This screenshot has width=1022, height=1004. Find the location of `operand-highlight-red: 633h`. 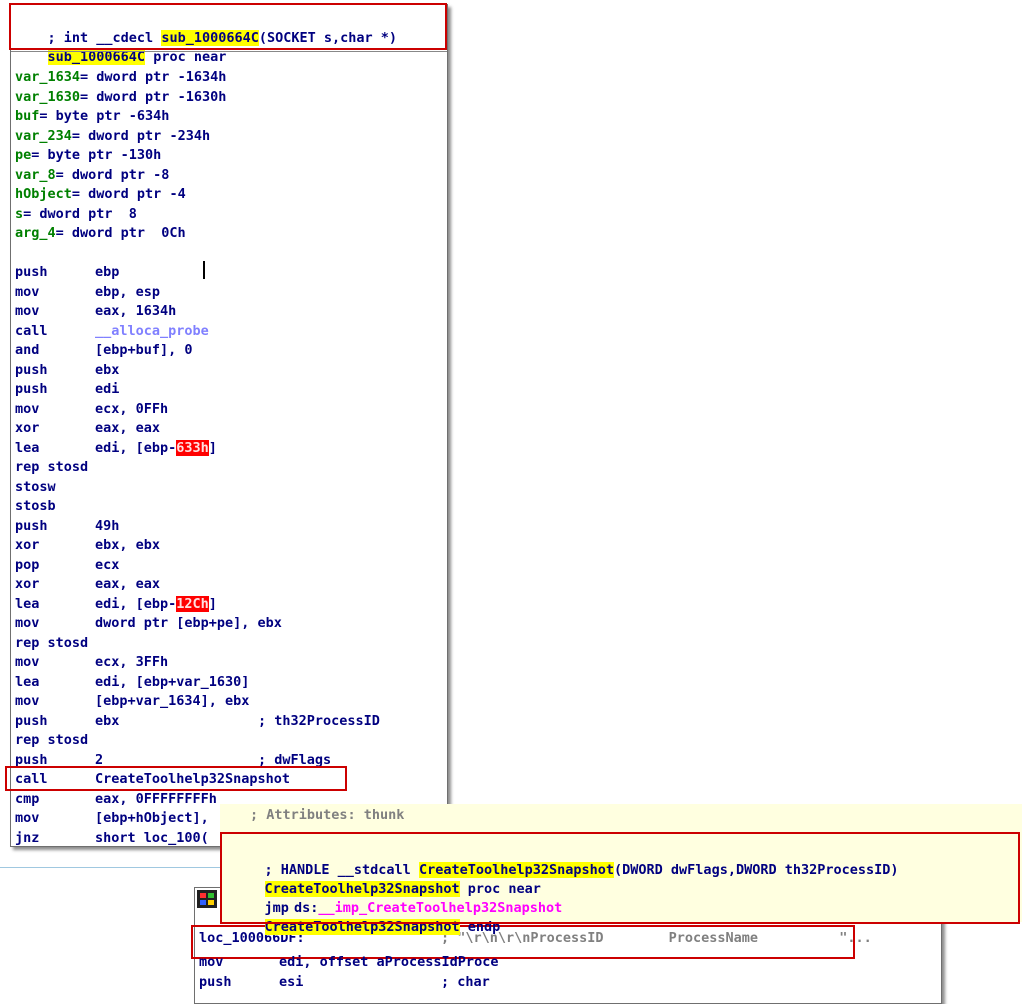

operand-highlight-red: 633h is located at coordinates (192, 447).